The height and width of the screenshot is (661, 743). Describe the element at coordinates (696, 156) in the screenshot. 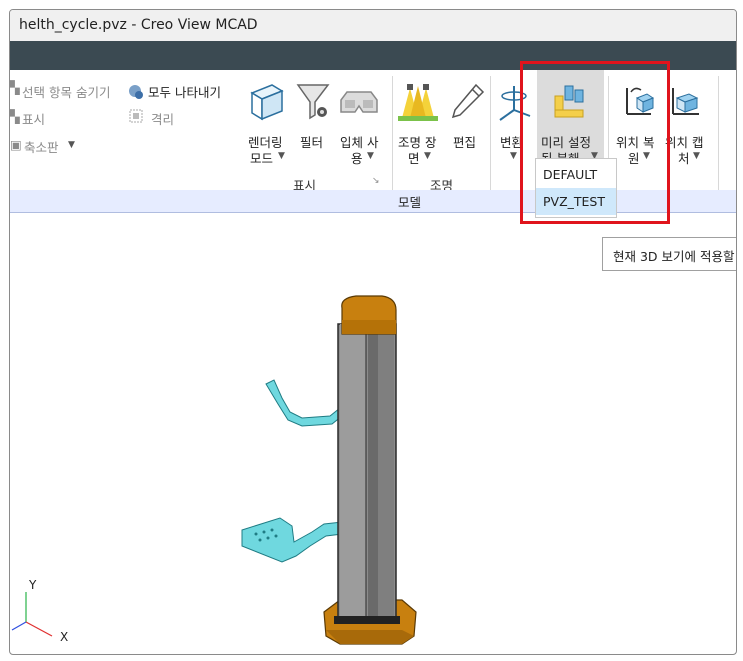

I see `capture-position-dropdown-icon: ▼` at that location.